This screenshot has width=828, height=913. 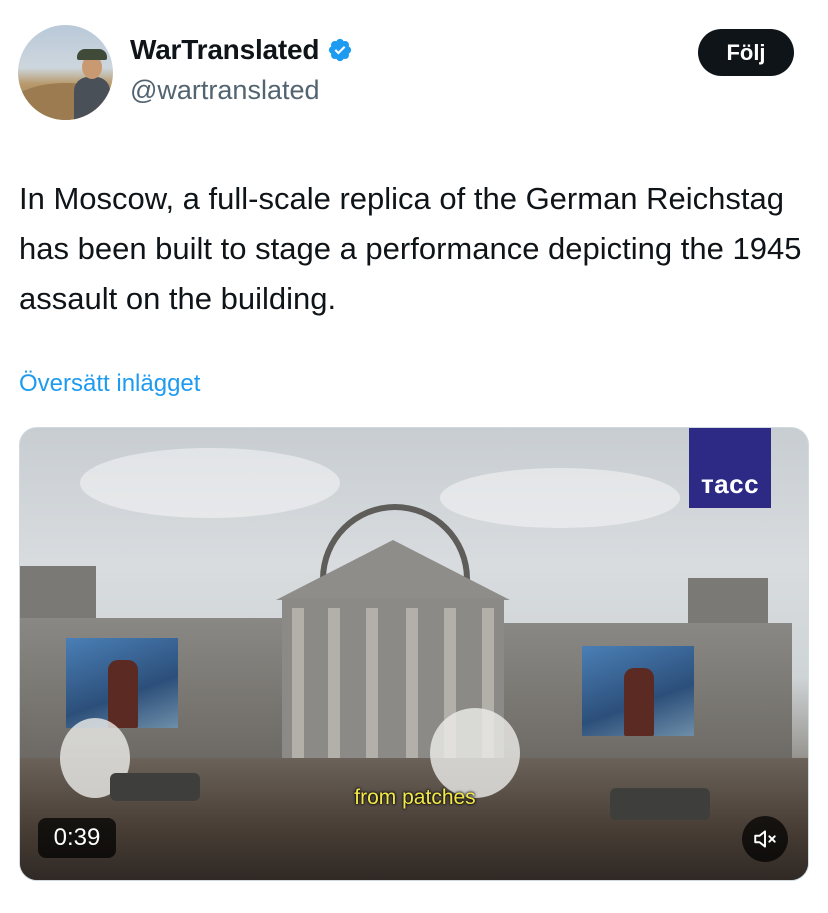 I want to click on video-screen-left, so click(x=122, y=683).